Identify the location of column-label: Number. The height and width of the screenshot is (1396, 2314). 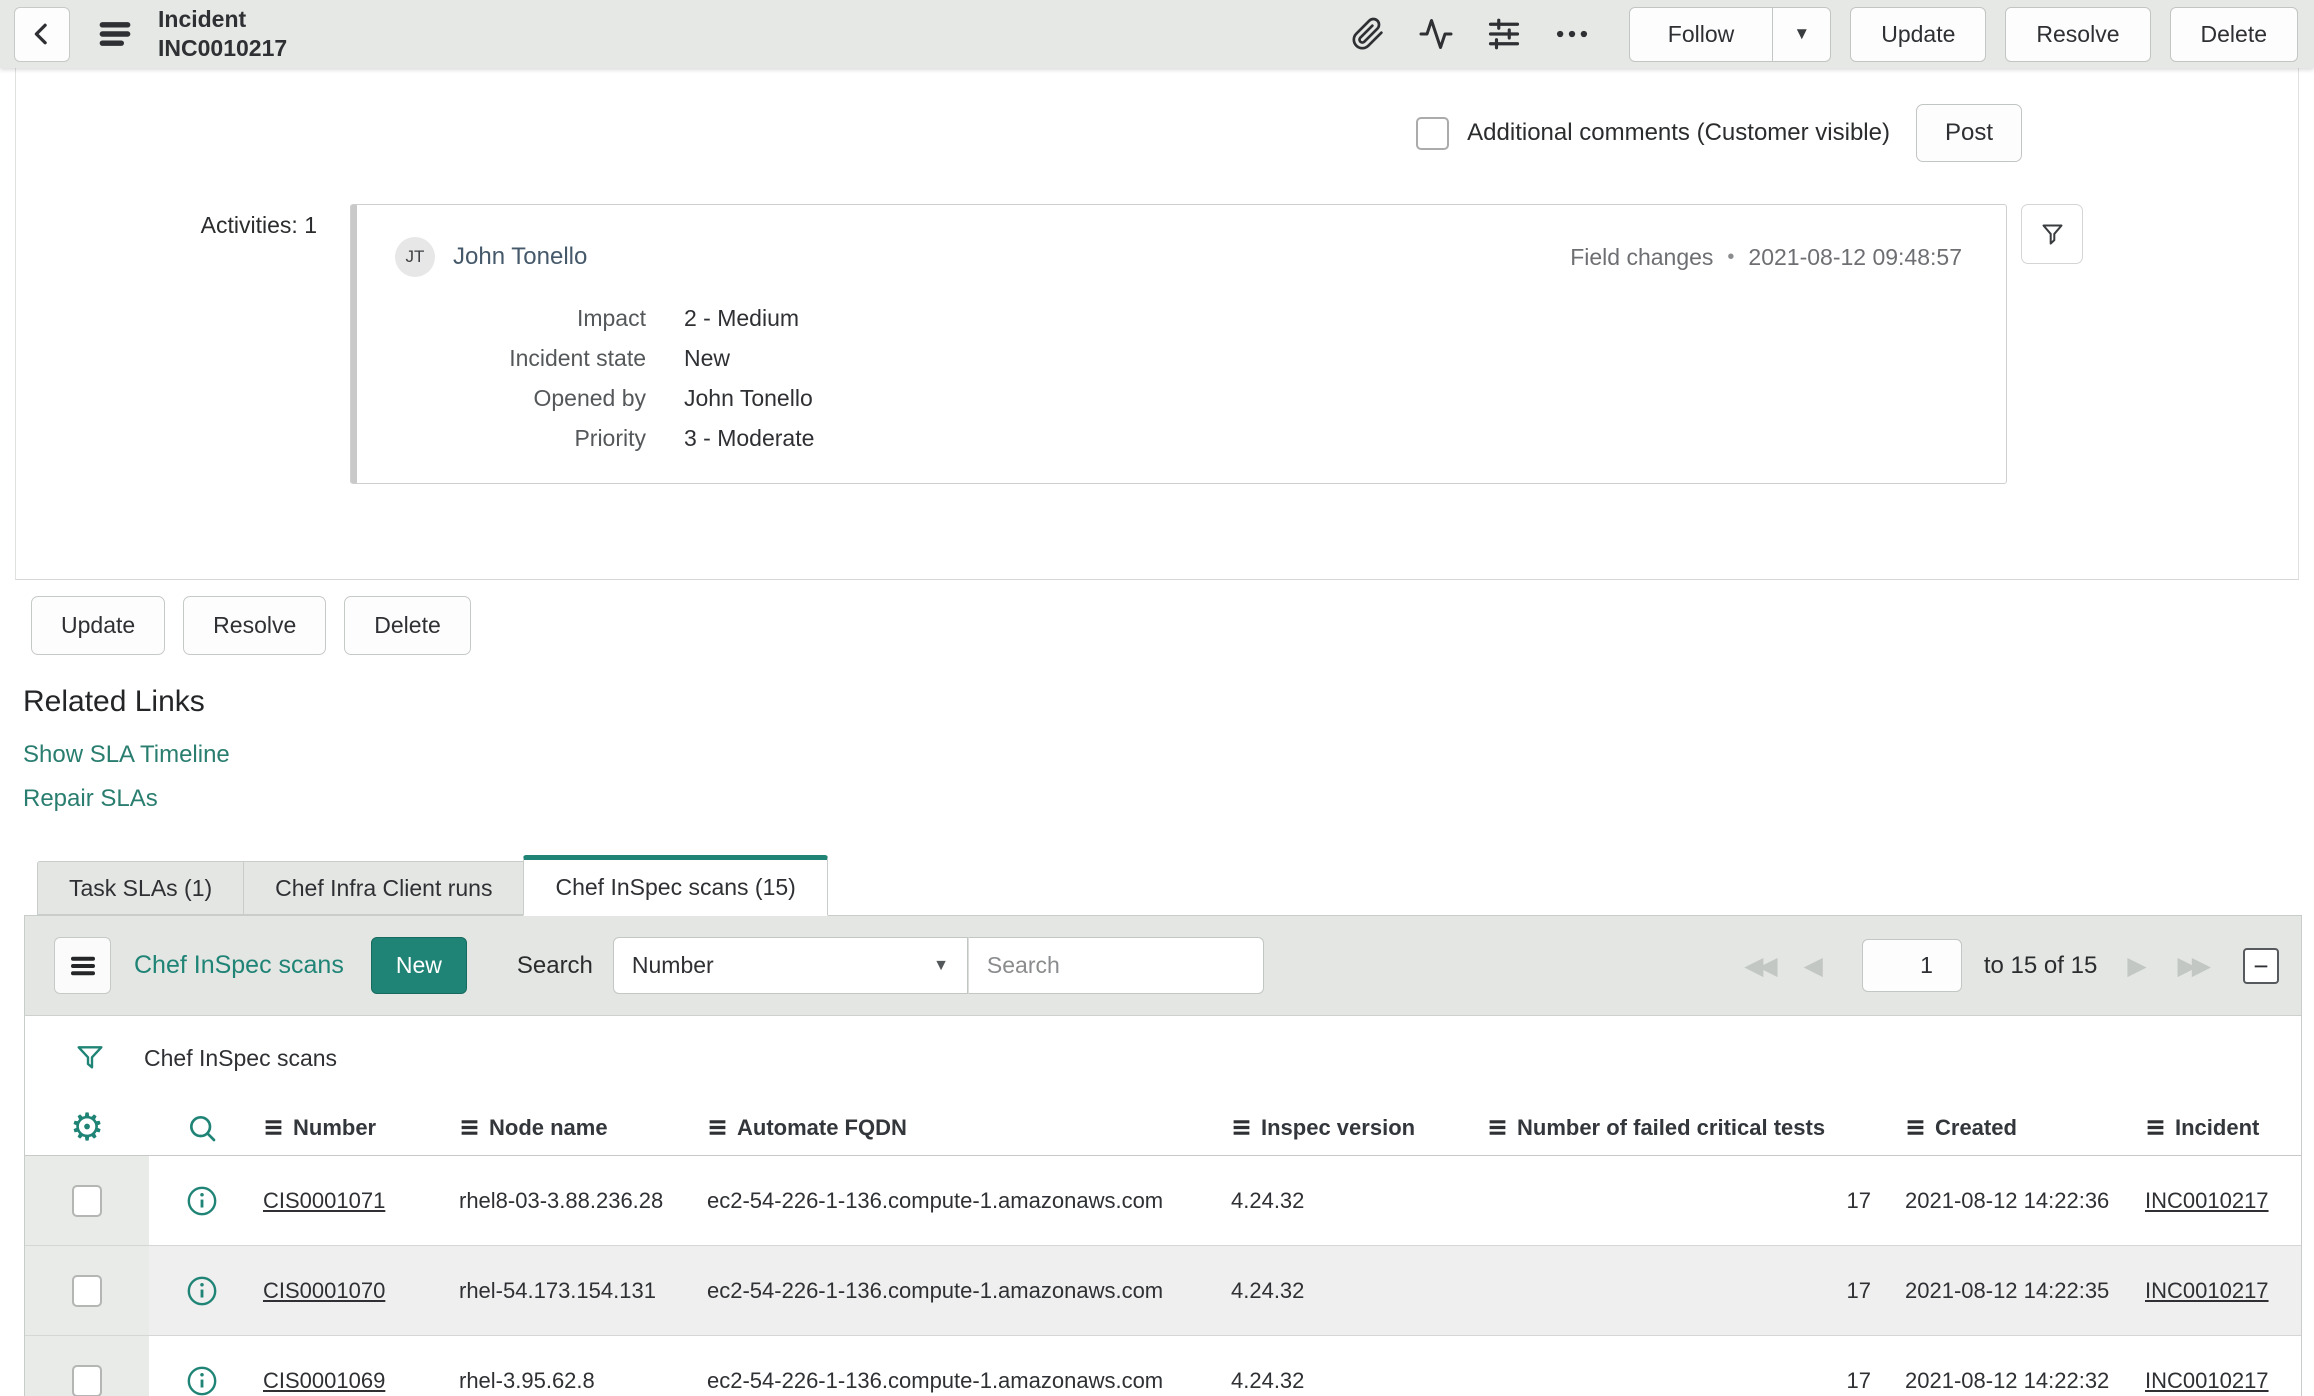
(335, 1127).